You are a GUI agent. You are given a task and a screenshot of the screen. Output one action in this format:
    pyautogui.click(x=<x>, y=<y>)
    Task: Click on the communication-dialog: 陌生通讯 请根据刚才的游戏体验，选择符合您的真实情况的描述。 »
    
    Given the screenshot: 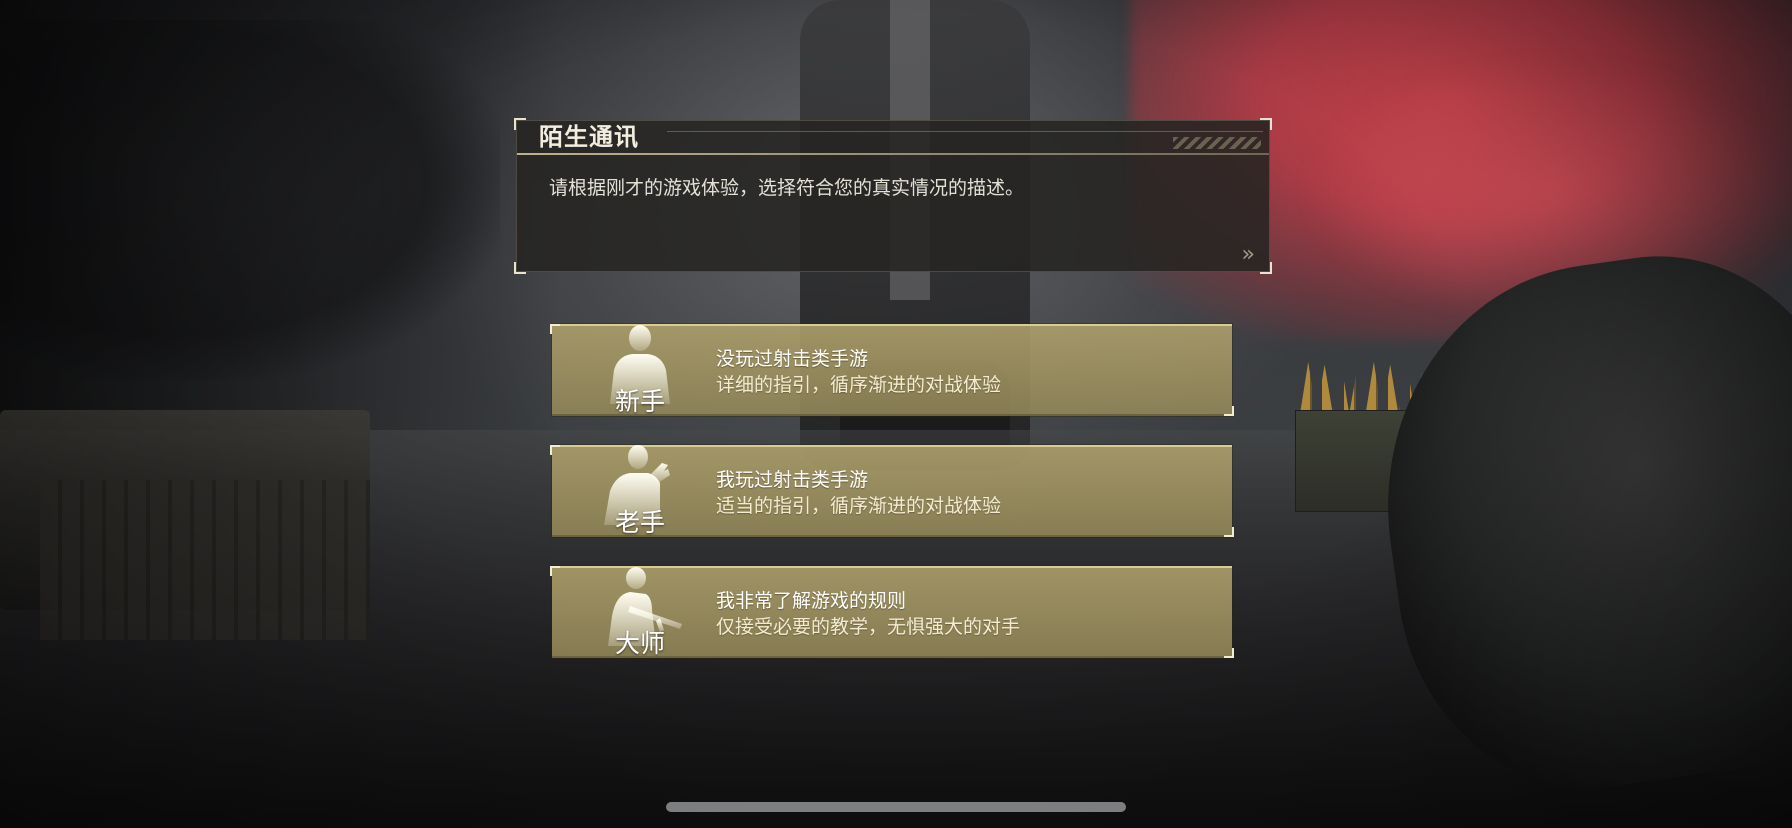 What is the action you would take?
    pyautogui.click(x=893, y=196)
    